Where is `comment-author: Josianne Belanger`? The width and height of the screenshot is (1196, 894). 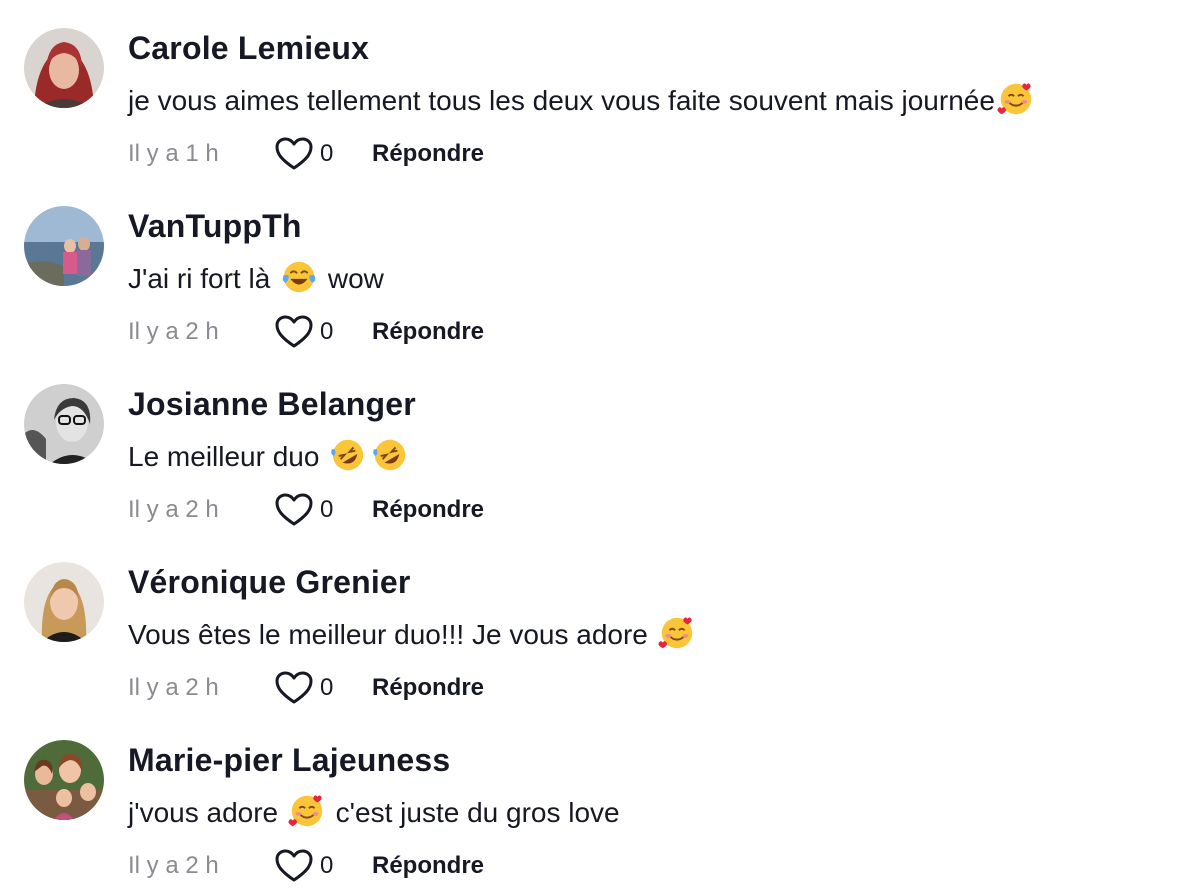
comment-author: Josianne Belanger is located at coordinates (272, 404).